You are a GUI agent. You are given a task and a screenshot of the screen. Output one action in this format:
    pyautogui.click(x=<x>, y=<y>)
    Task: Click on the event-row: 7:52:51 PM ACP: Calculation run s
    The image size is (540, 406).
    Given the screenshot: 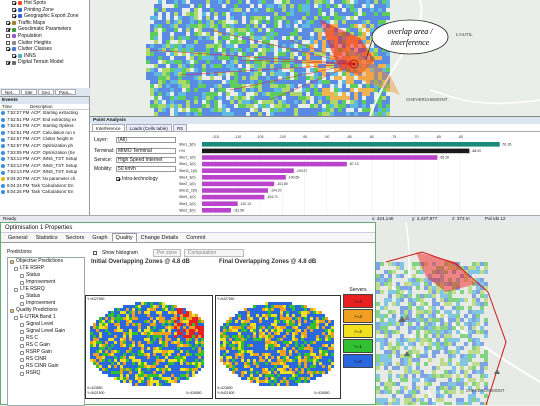 What is the action you would take?
    pyautogui.click(x=44, y=133)
    